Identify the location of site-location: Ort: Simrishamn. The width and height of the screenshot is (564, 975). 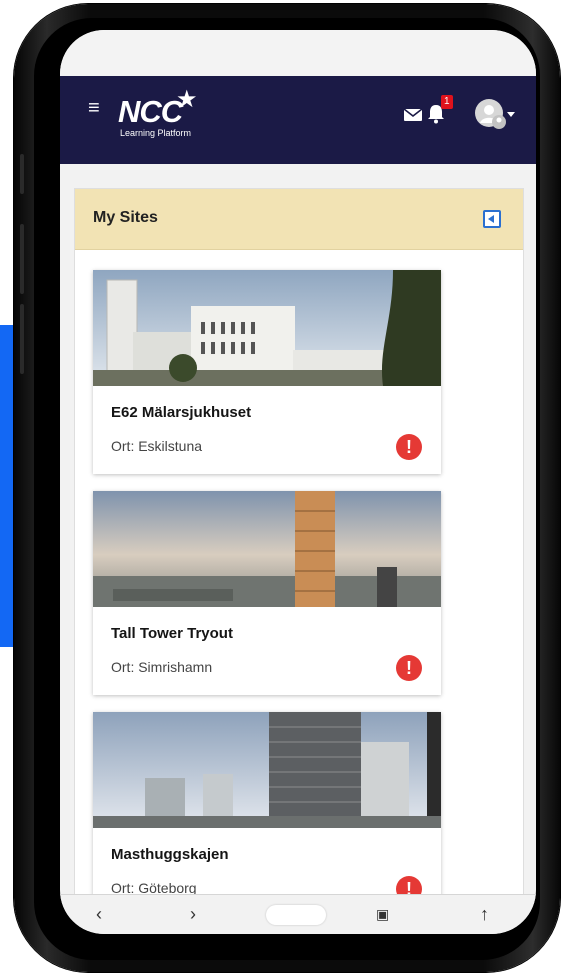
(162, 667).